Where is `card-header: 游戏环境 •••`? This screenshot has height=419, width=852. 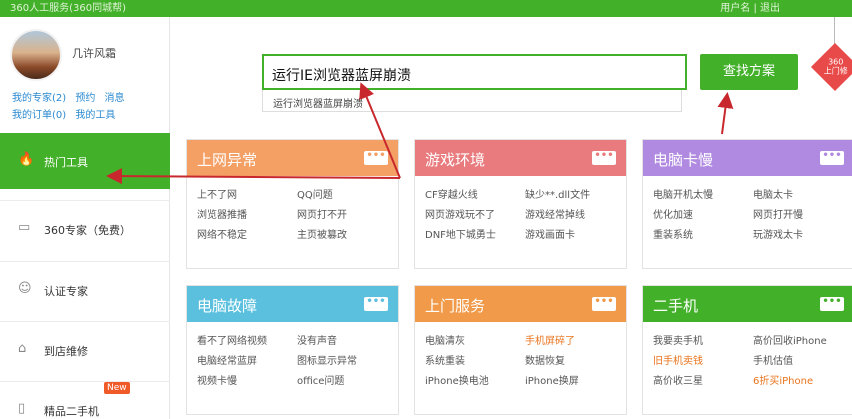 card-header: 游戏环境 ••• is located at coordinates (520, 158).